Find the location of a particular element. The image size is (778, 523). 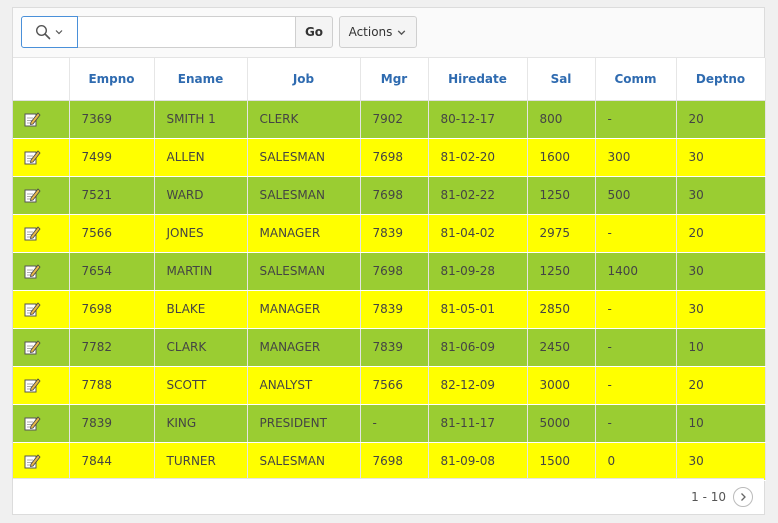

actions-label: Actions is located at coordinates (370, 32).